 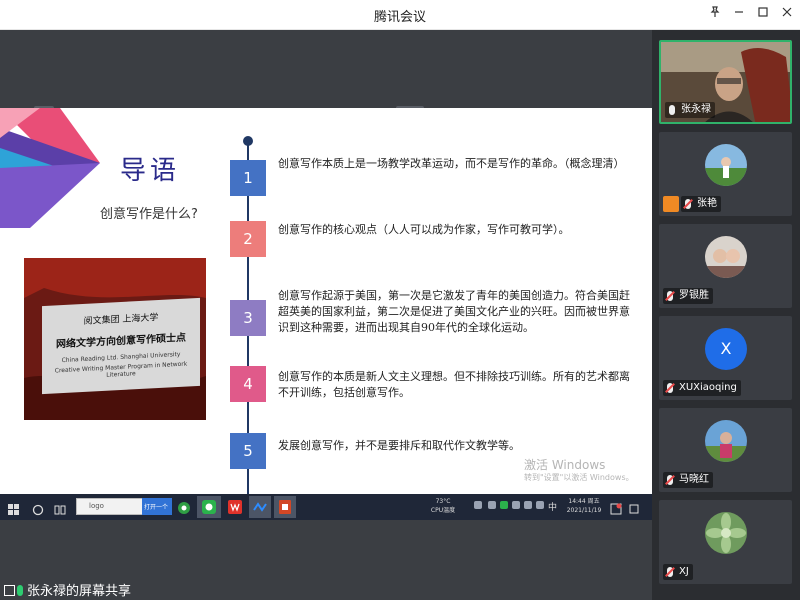 What do you see at coordinates (14, 509) in the screenshot?
I see `windows-start-icon` at bounding box center [14, 509].